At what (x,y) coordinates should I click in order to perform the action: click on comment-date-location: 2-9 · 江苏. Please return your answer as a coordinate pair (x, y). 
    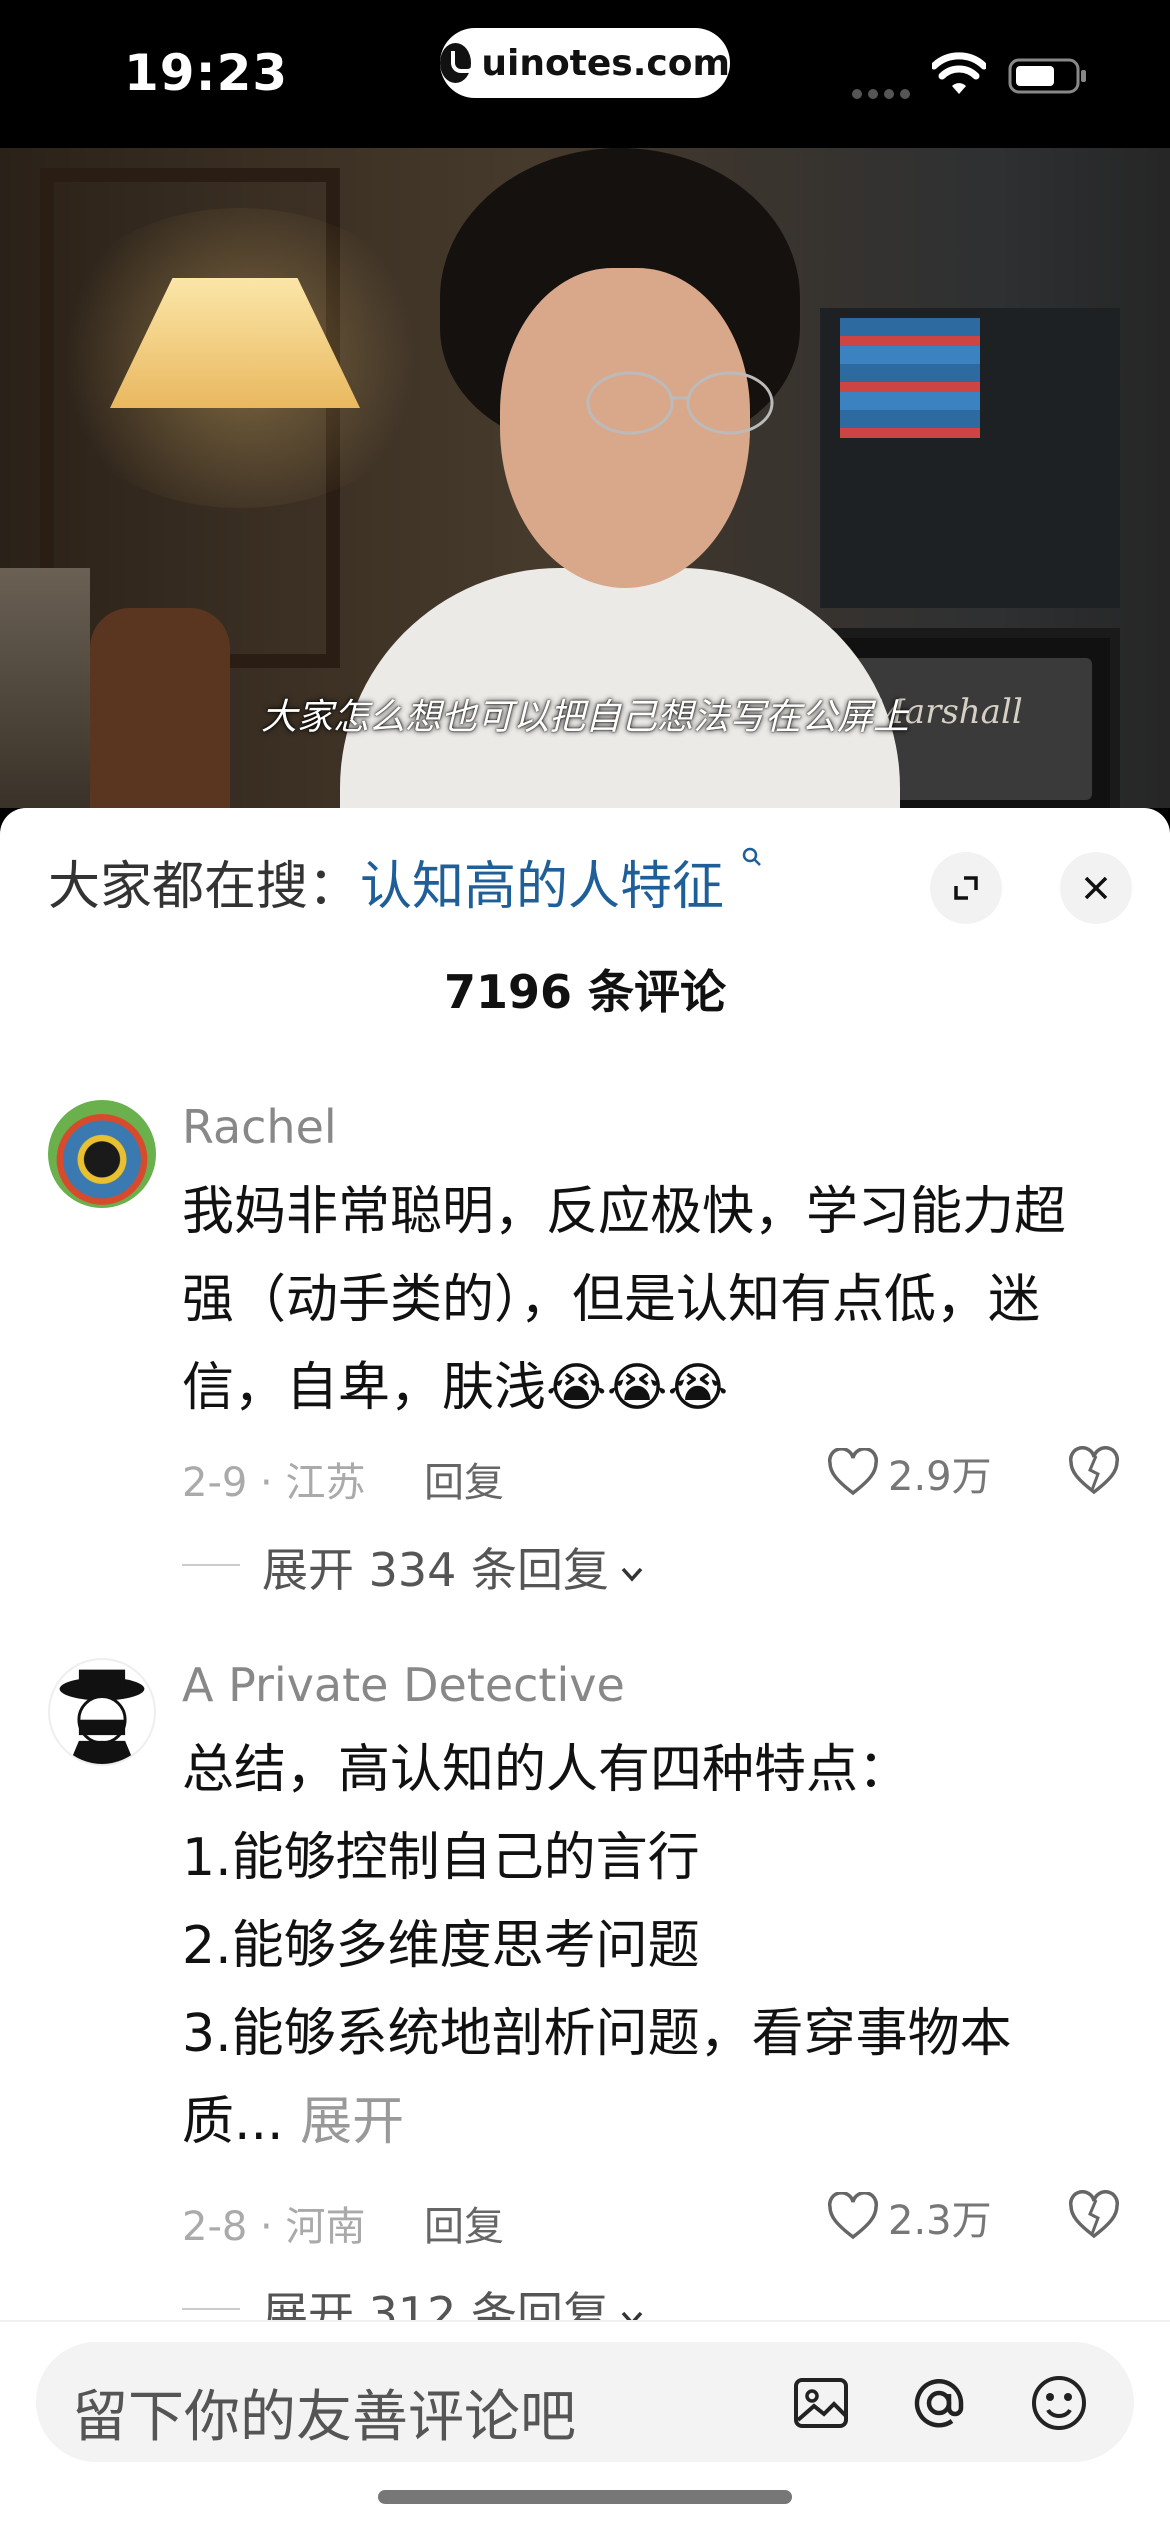
    Looking at the image, I should click on (274, 1483).